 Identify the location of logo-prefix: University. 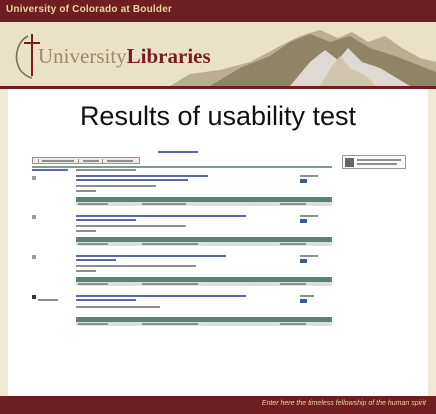
(82, 56).